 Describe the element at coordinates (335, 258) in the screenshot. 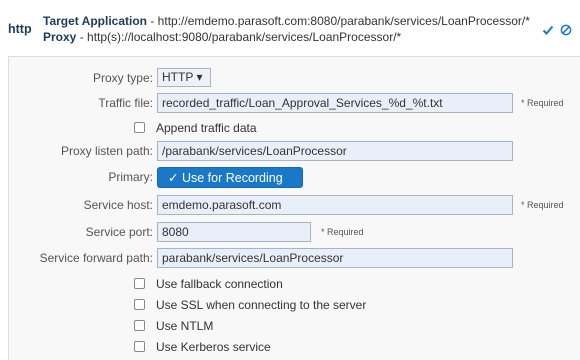

I see `forward-path-input: parabank/services/LoanProcessor` at that location.